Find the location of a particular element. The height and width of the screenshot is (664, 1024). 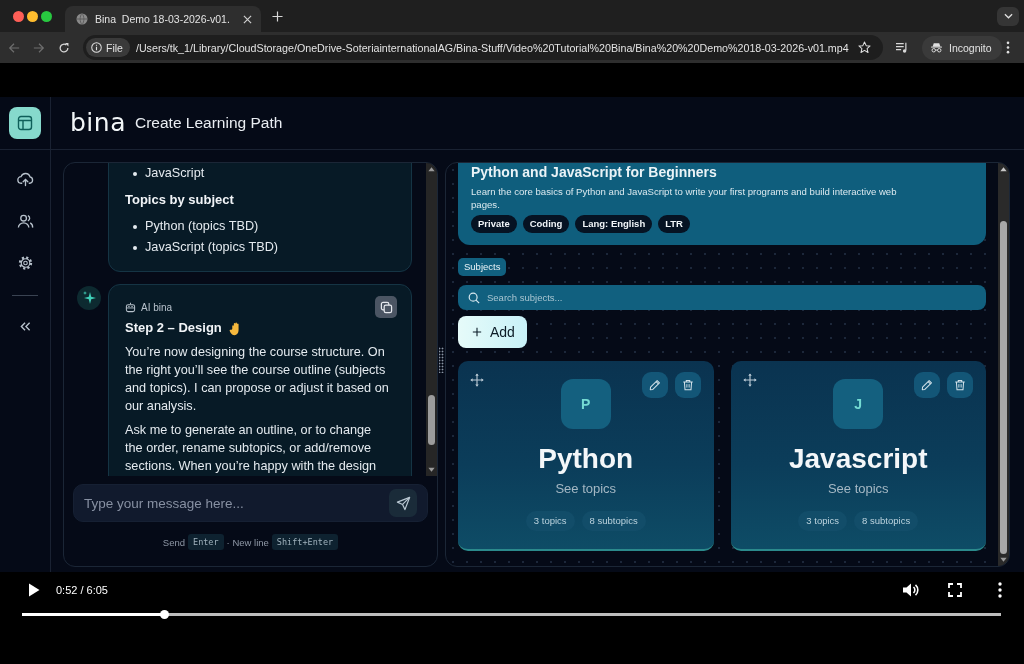

copy-icon is located at coordinates (386, 307).